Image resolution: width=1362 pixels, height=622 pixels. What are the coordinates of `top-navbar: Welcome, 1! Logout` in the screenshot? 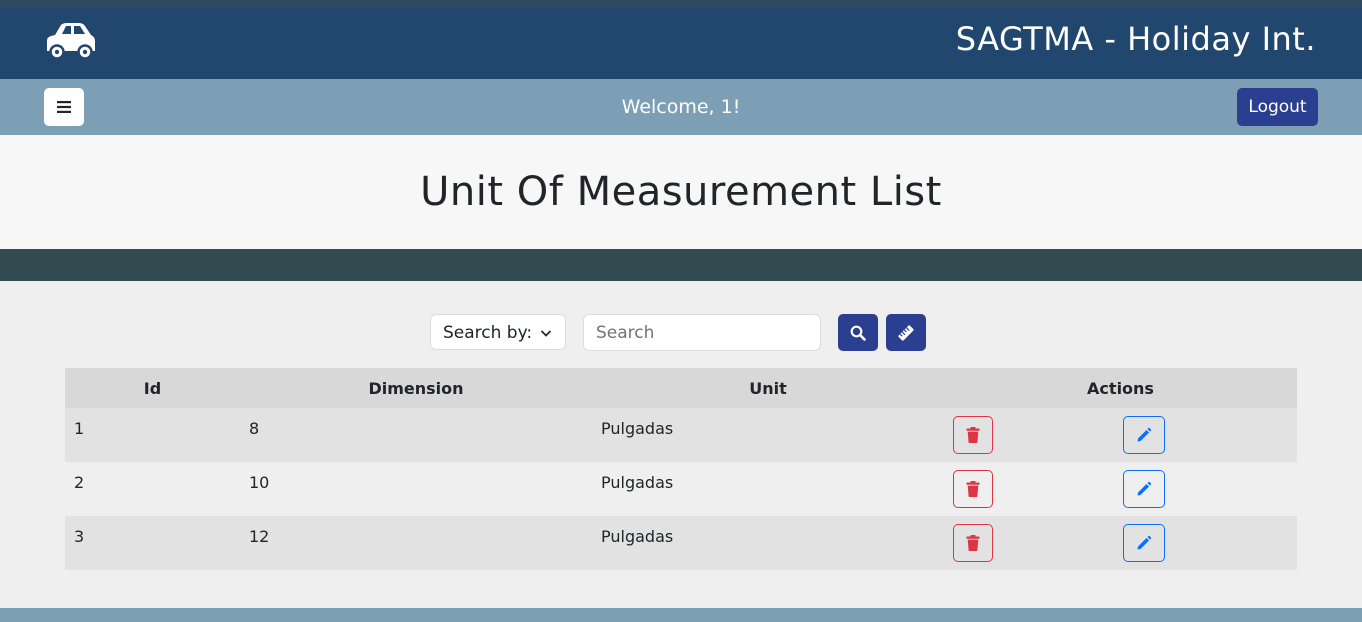 It's located at (681, 107).